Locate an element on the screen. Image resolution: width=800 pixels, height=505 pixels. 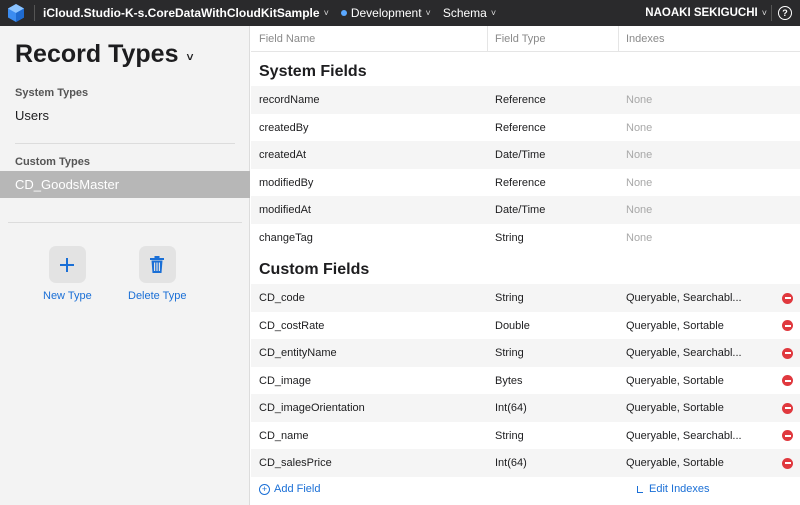
plus-circle-icon: + is located at coordinates (264, 489).